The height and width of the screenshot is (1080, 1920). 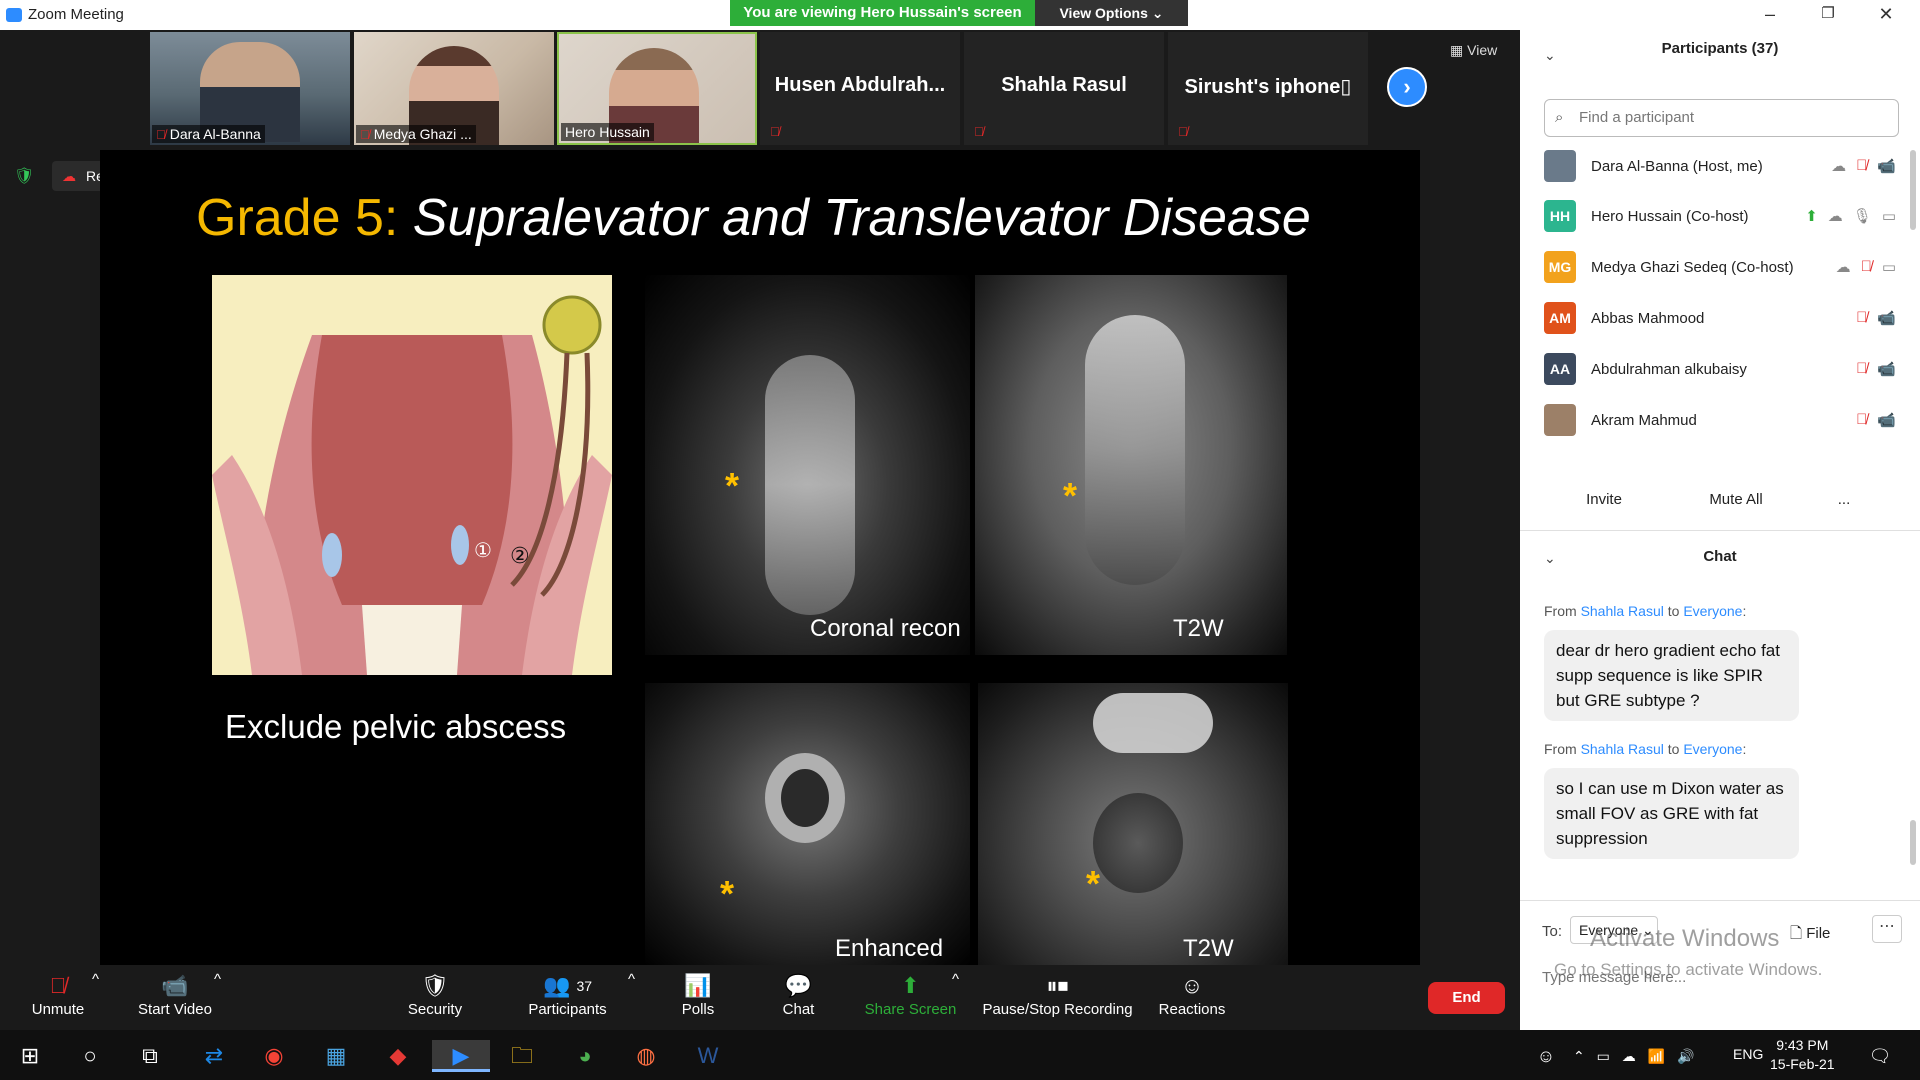 What do you see at coordinates (30, 1056) in the screenshot?
I see `windows-start-icon: ⊞` at bounding box center [30, 1056].